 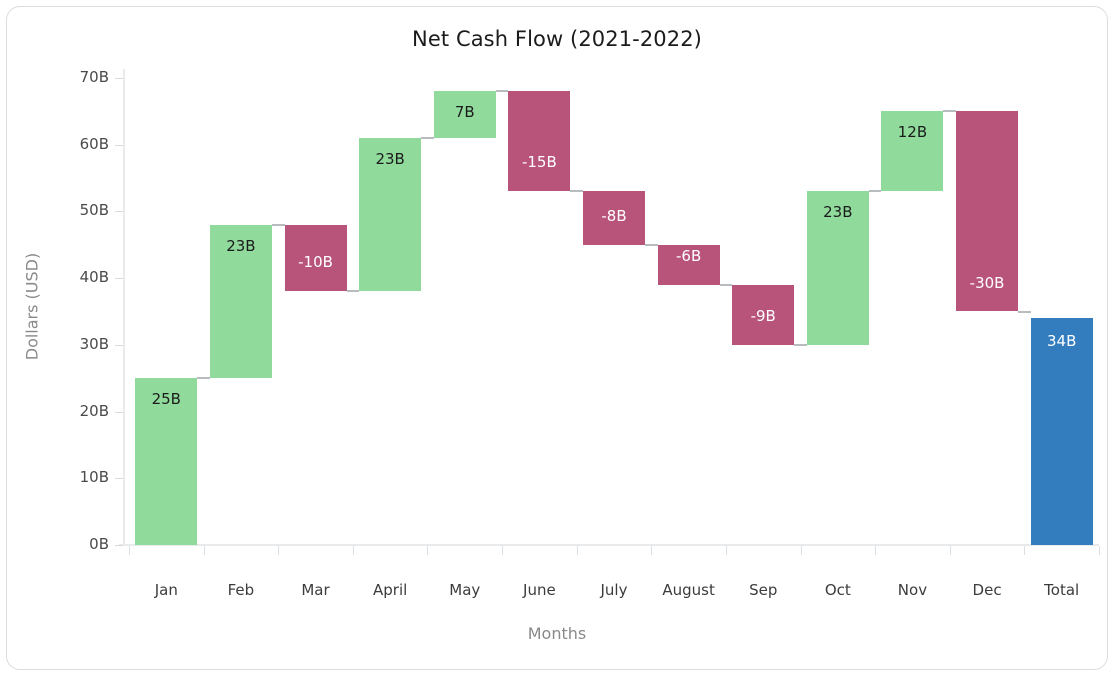 What do you see at coordinates (94, 343) in the screenshot?
I see `y-axis-tick-label-text: 30B` at bounding box center [94, 343].